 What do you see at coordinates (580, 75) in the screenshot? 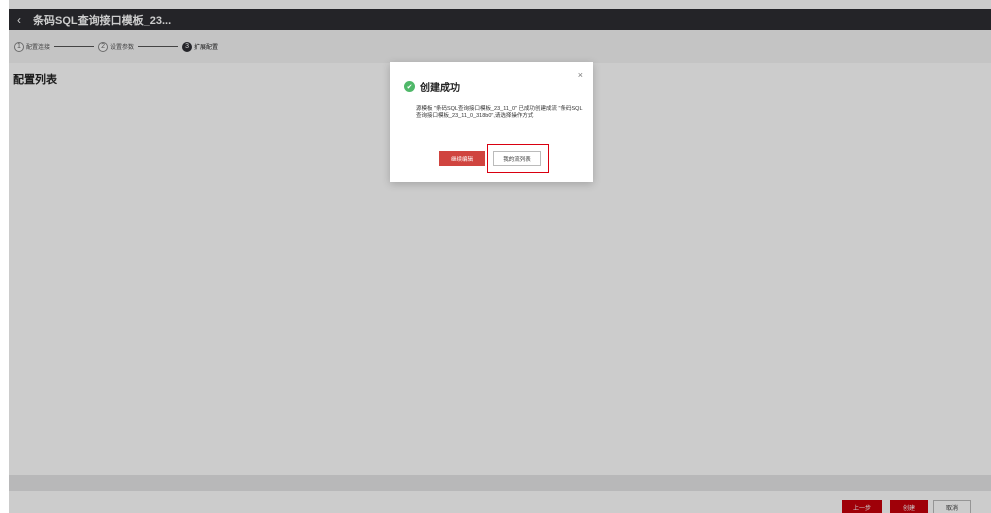
I see `close-icon: ×` at bounding box center [580, 75].